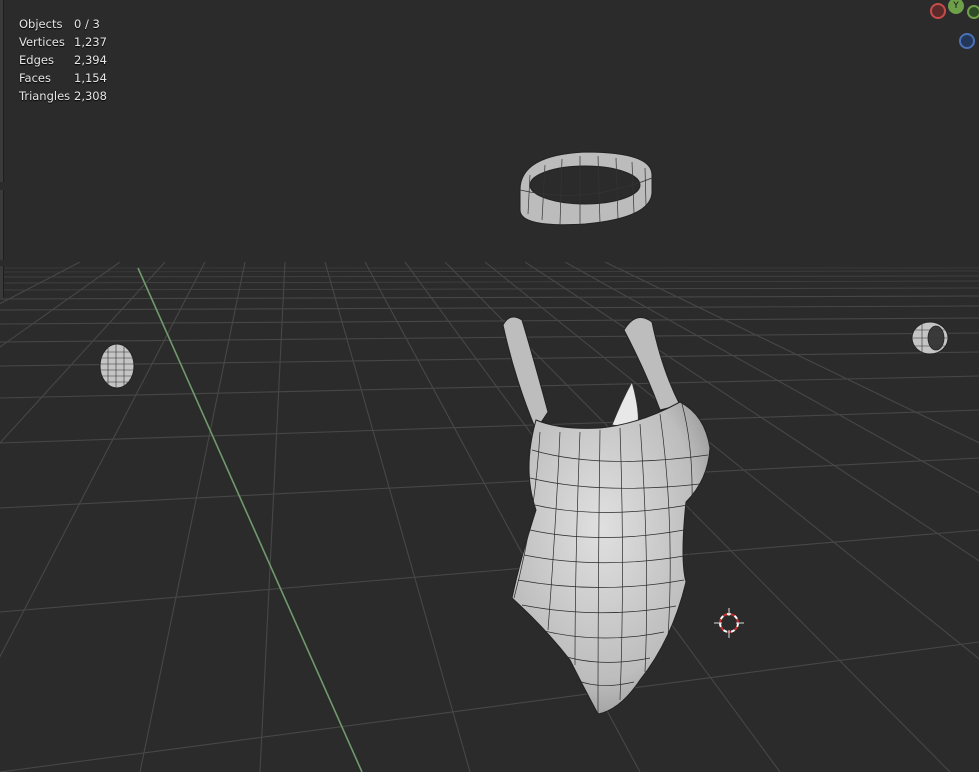 The width and height of the screenshot is (979, 772). I want to click on stat-label: Vertices, so click(42, 42).